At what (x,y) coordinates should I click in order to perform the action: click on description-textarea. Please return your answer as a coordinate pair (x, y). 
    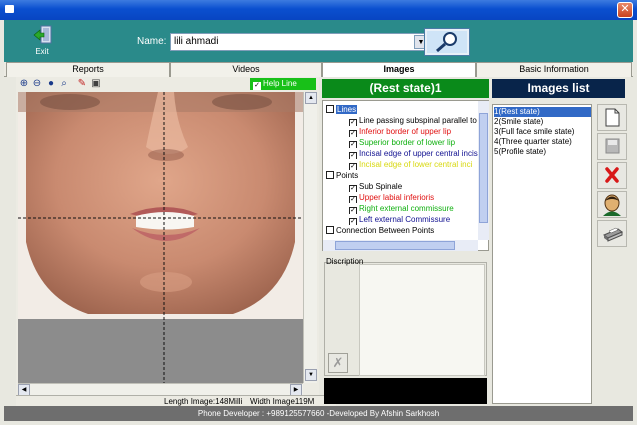
    Looking at the image, I should click on (422, 320).